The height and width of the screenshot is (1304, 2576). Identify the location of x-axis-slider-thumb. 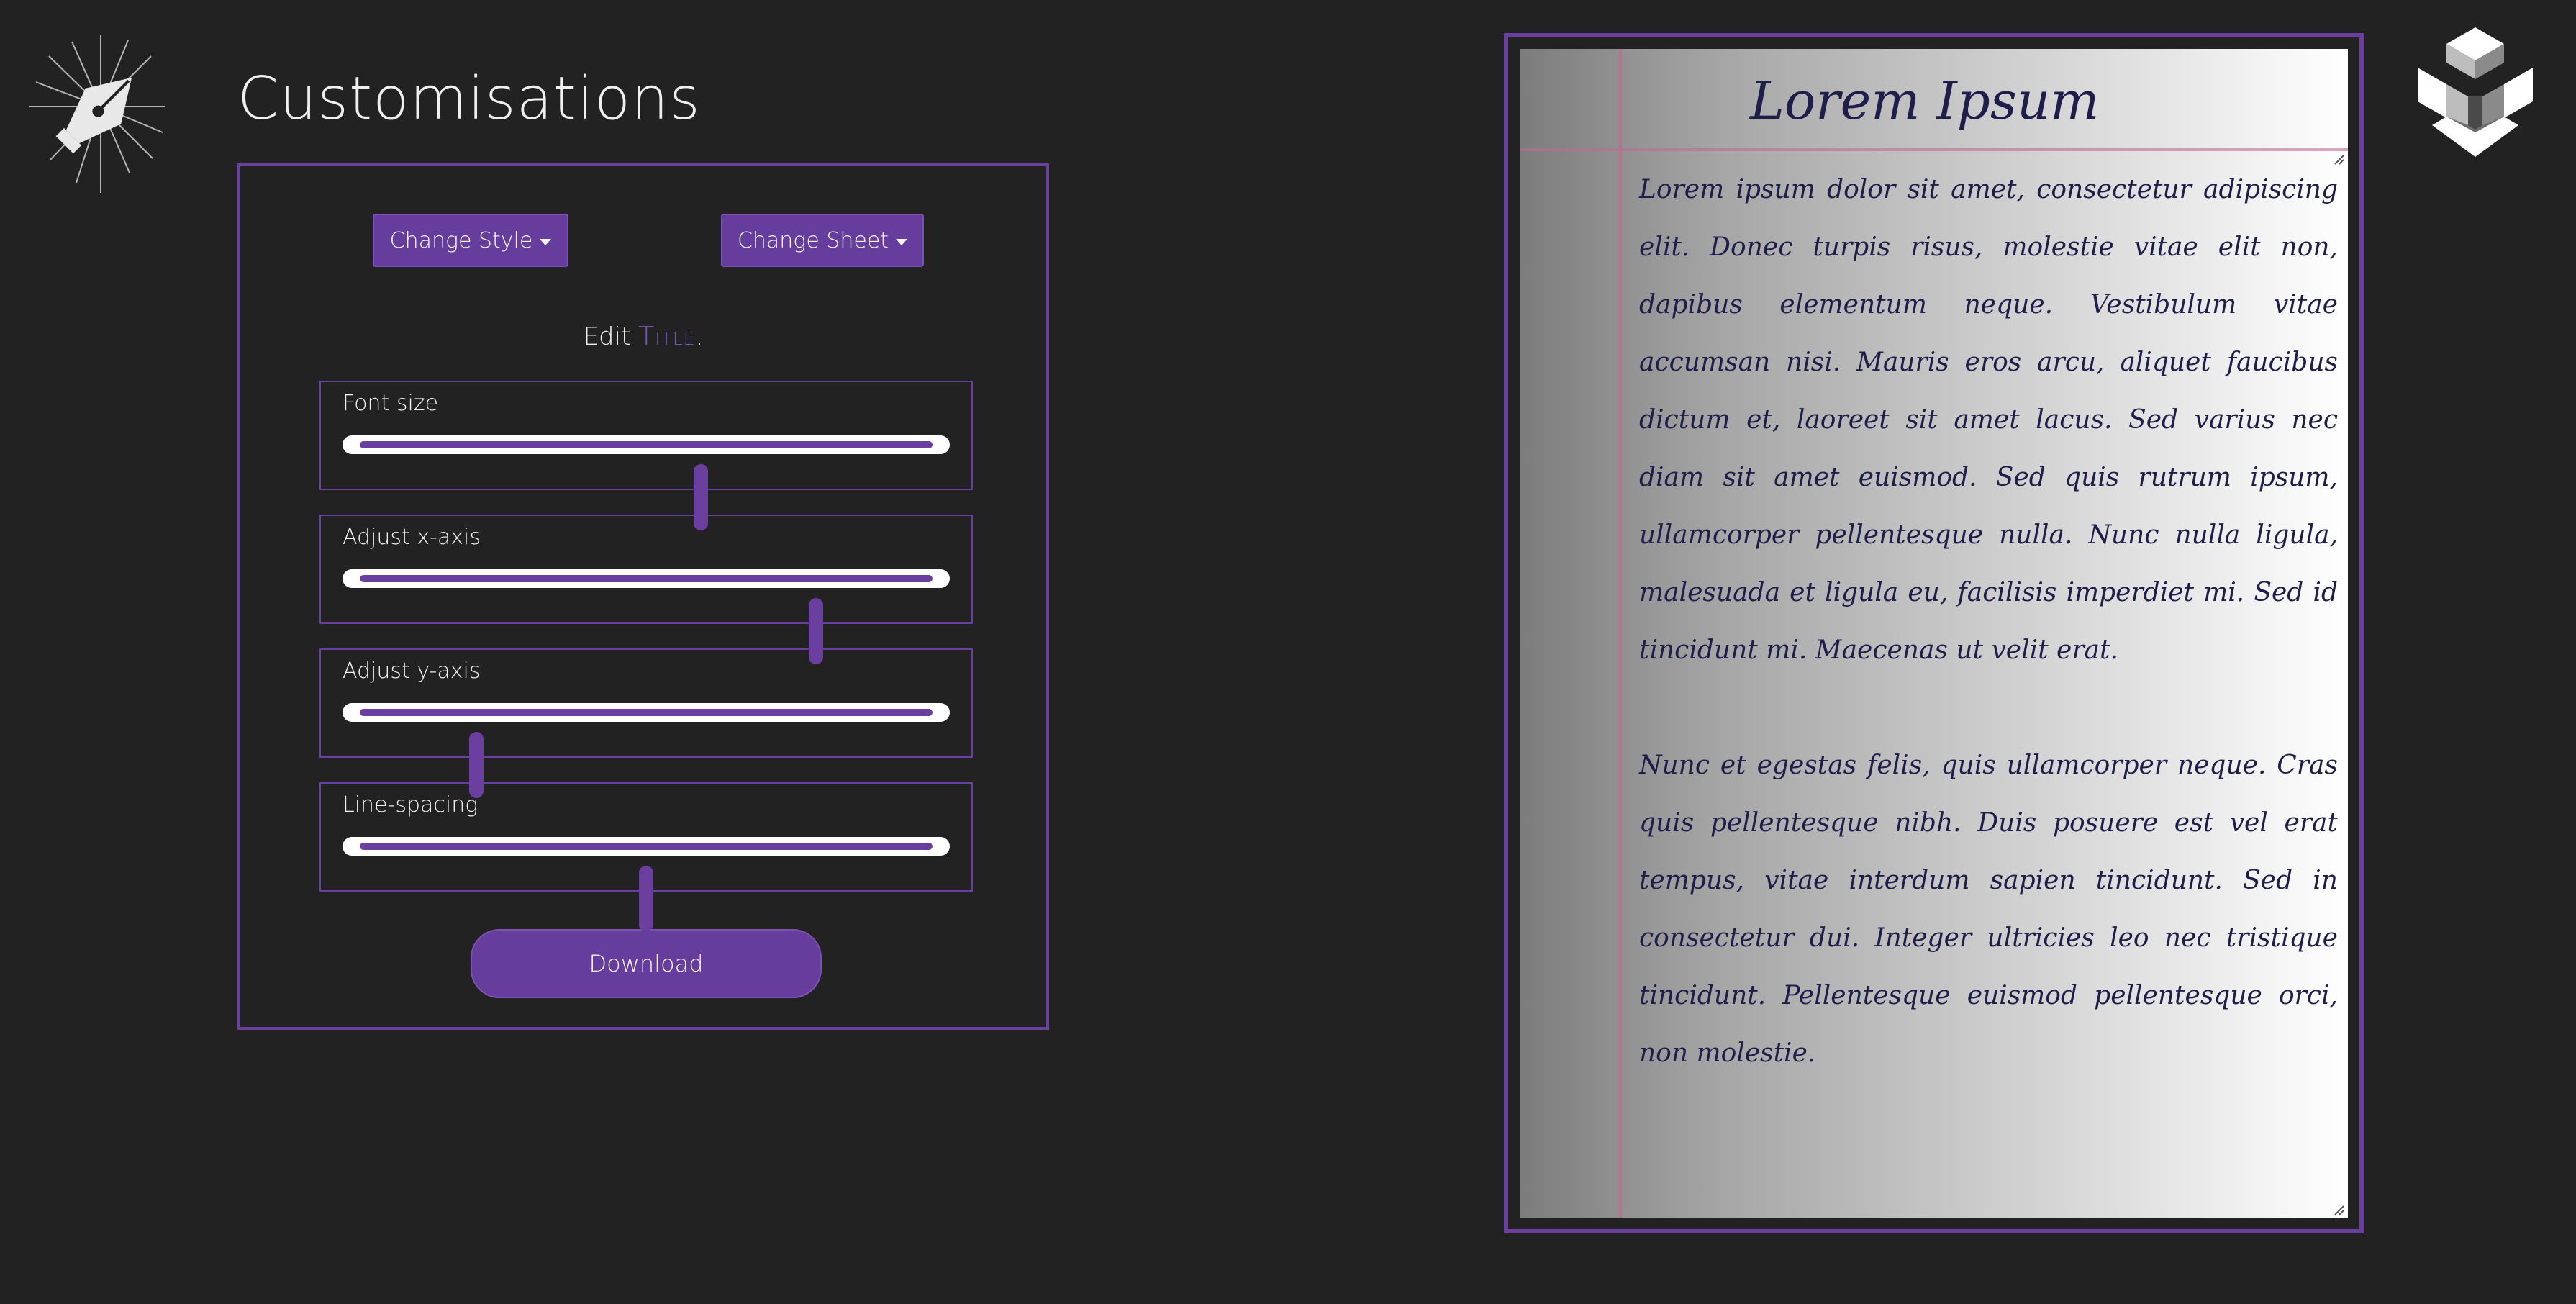
(816, 631).